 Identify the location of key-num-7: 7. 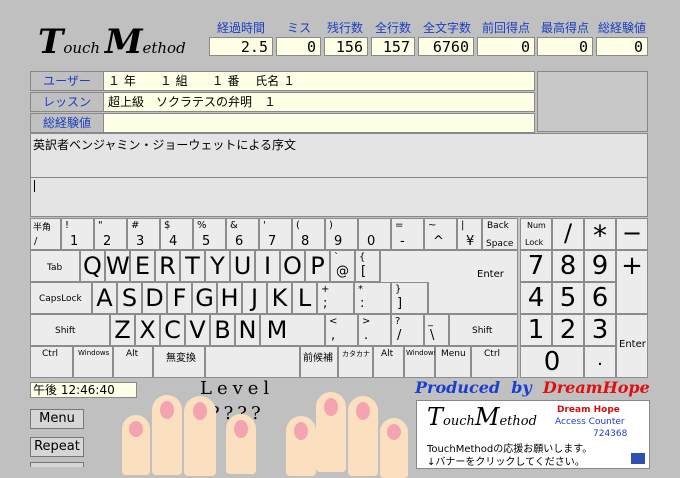
(536, 266).